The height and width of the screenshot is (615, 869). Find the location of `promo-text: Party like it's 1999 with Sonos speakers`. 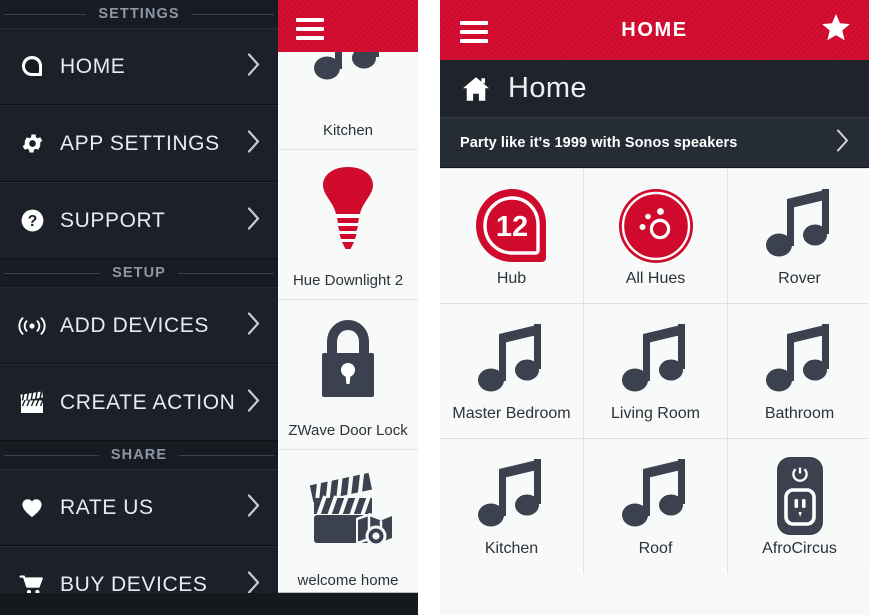

promo-text: Party like it's 1999 with Sonos speakers is located at coordinates (599, 142).